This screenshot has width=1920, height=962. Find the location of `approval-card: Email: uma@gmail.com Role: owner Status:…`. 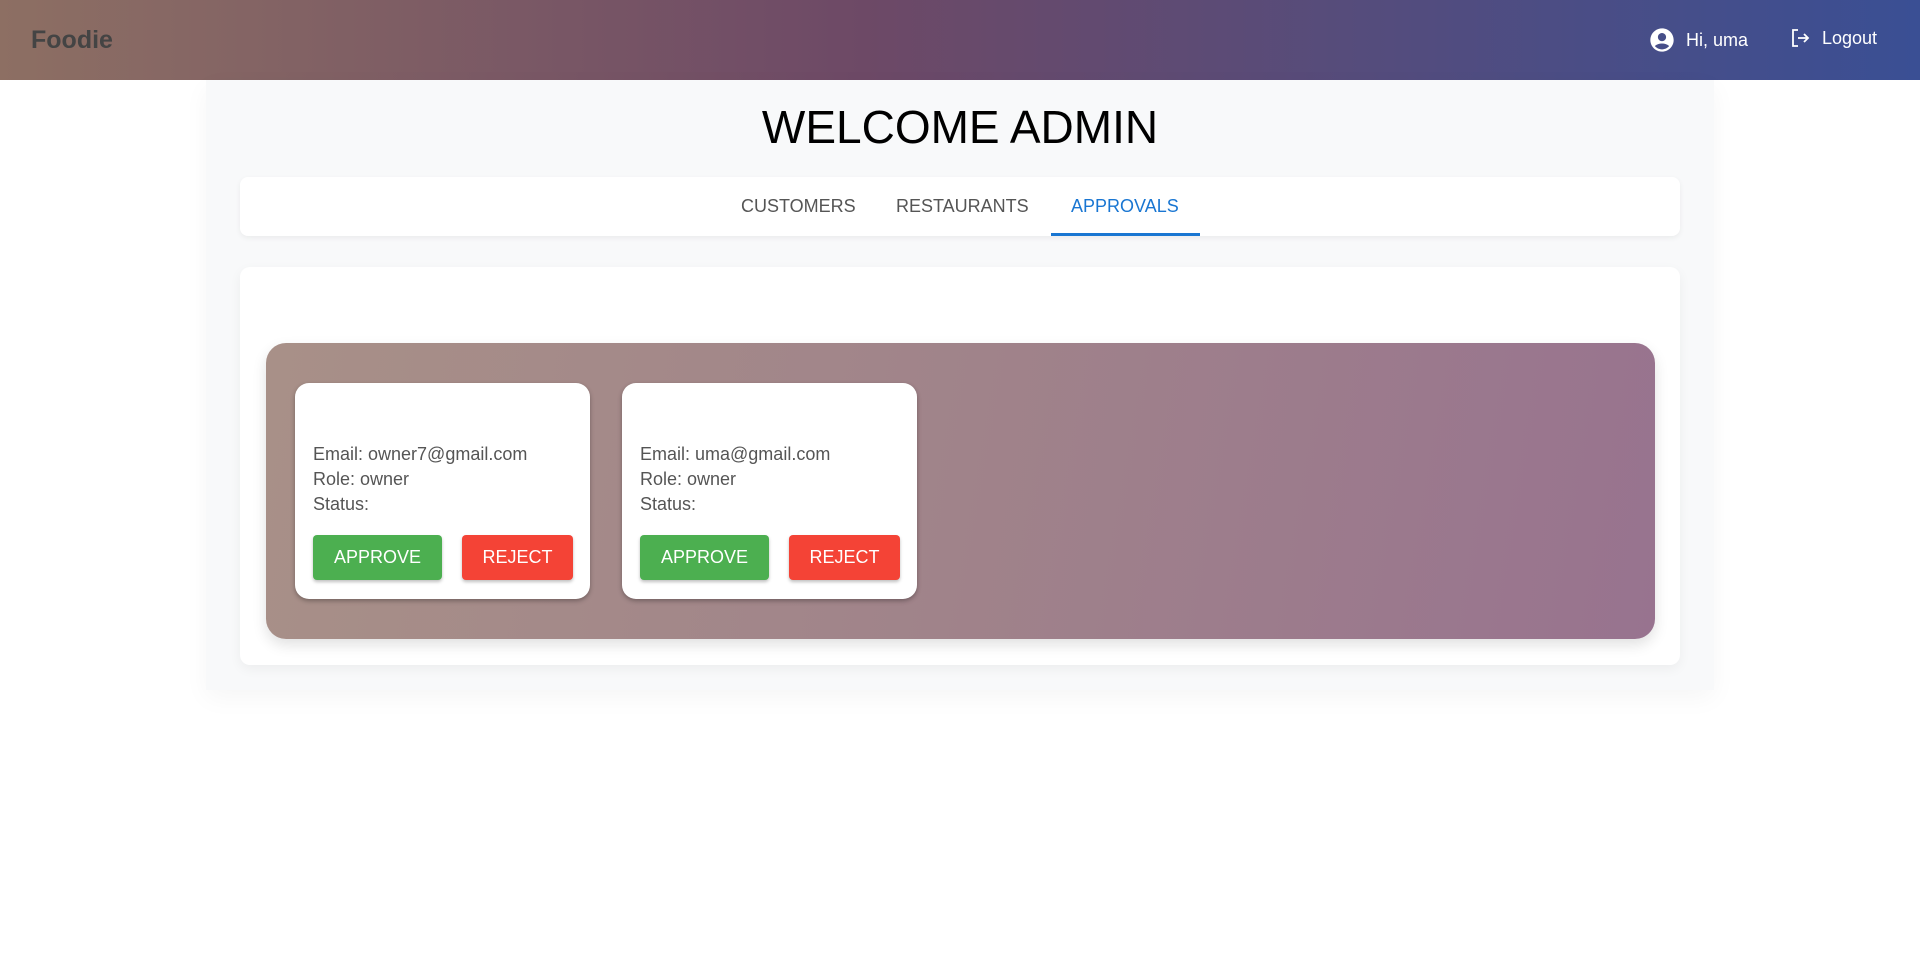

approval-card: Email: uma@gmail.com Role: owner Status:… is located at coordinates (769, 491).